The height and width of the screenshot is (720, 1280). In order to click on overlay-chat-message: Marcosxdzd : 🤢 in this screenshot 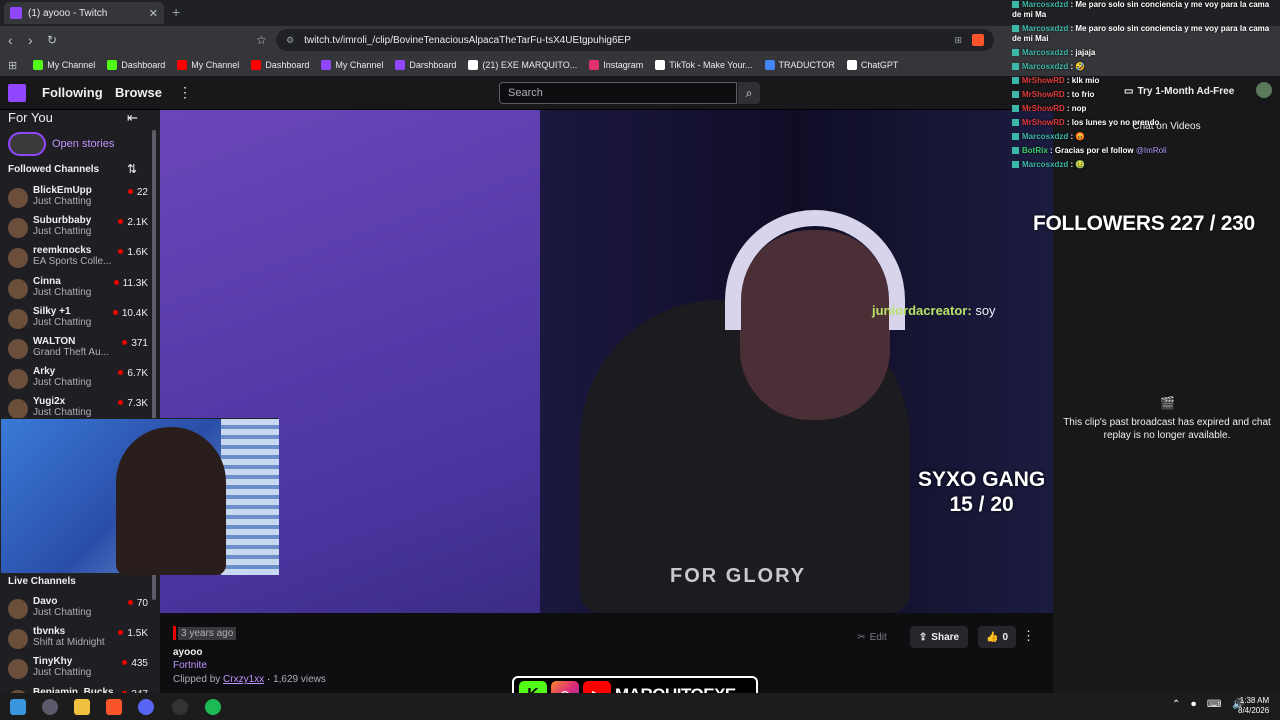, I will do `click(1143, 165)`.